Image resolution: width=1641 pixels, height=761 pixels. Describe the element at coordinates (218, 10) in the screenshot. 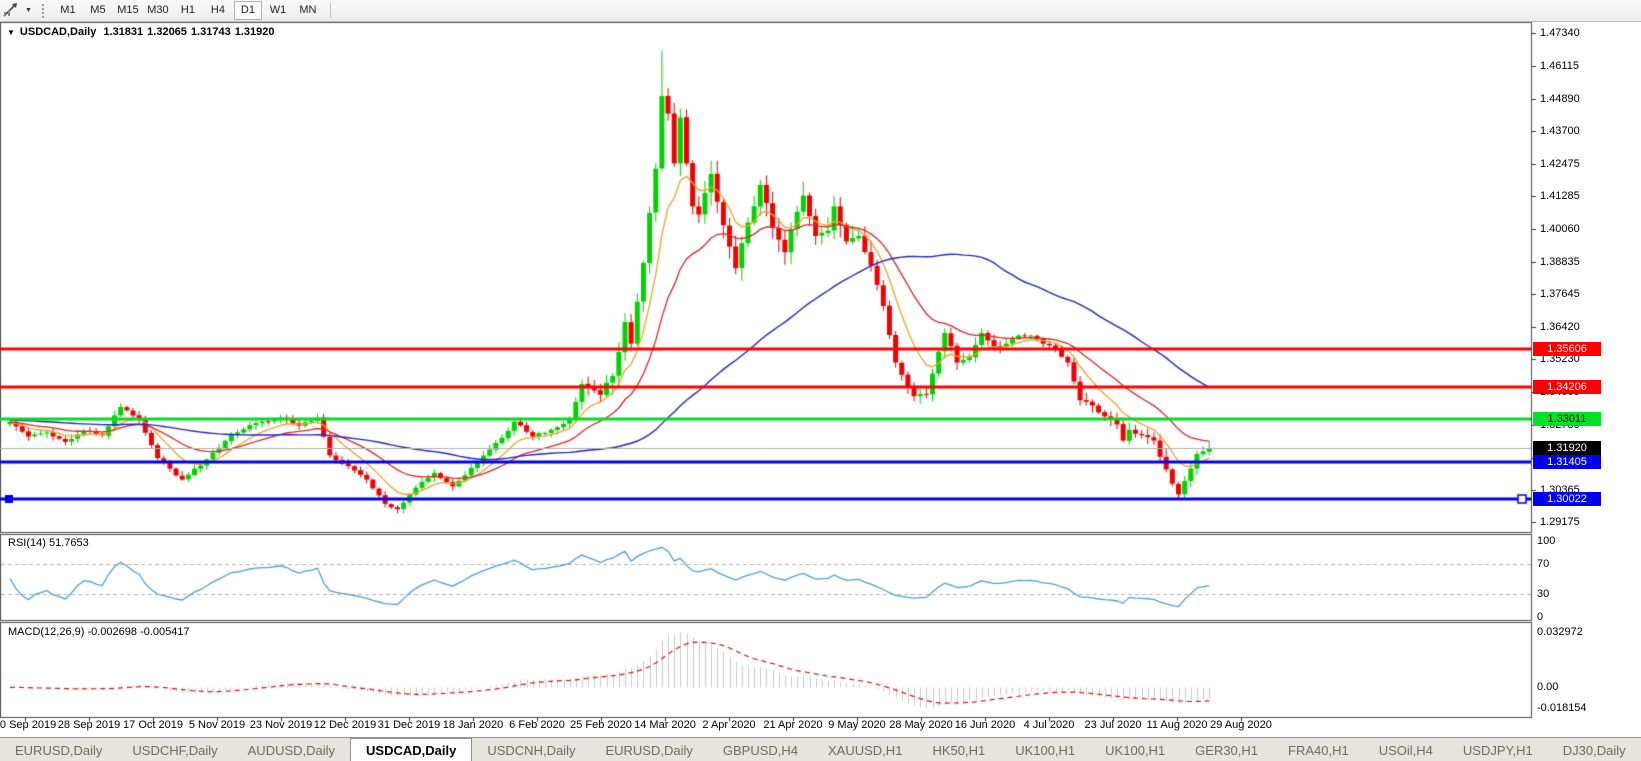

I see `timeframe-button-H4: H4` at that location.